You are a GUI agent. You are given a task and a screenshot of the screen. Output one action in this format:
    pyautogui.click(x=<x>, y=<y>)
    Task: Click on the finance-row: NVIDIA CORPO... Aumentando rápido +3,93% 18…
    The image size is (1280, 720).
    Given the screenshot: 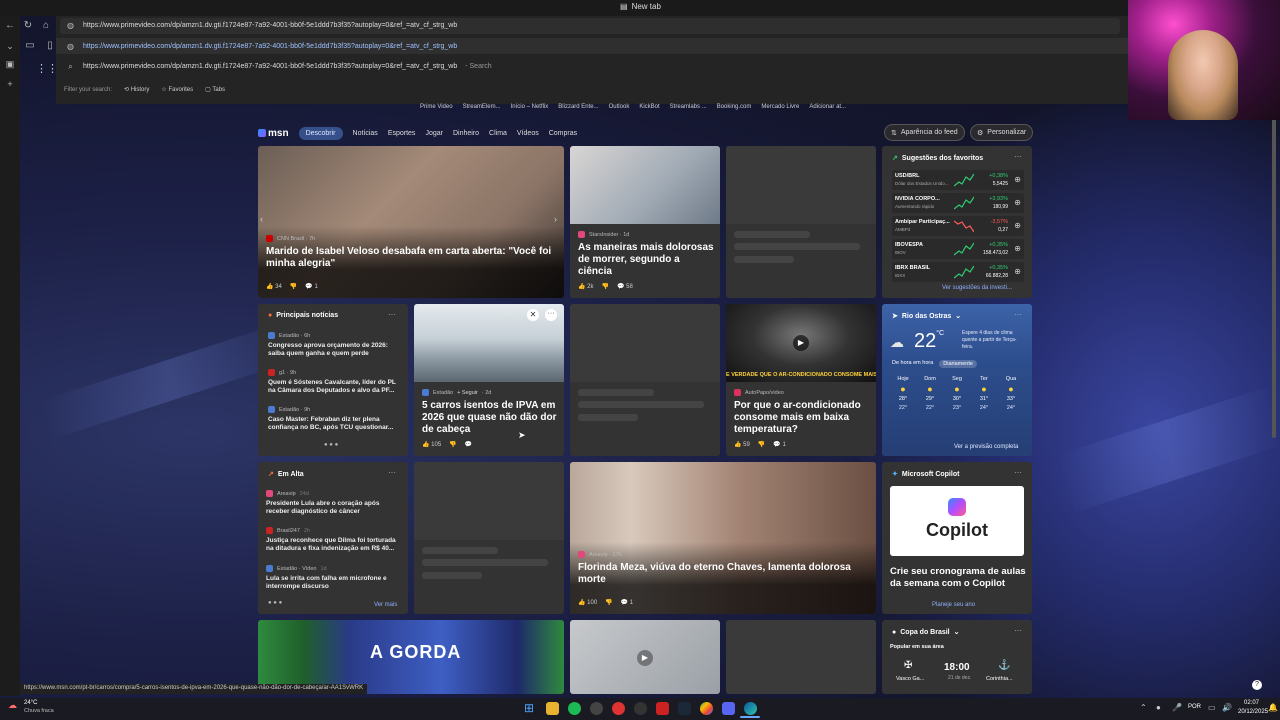 What is the action you would take?
    pyautogui.click(x=958, y=203)
    